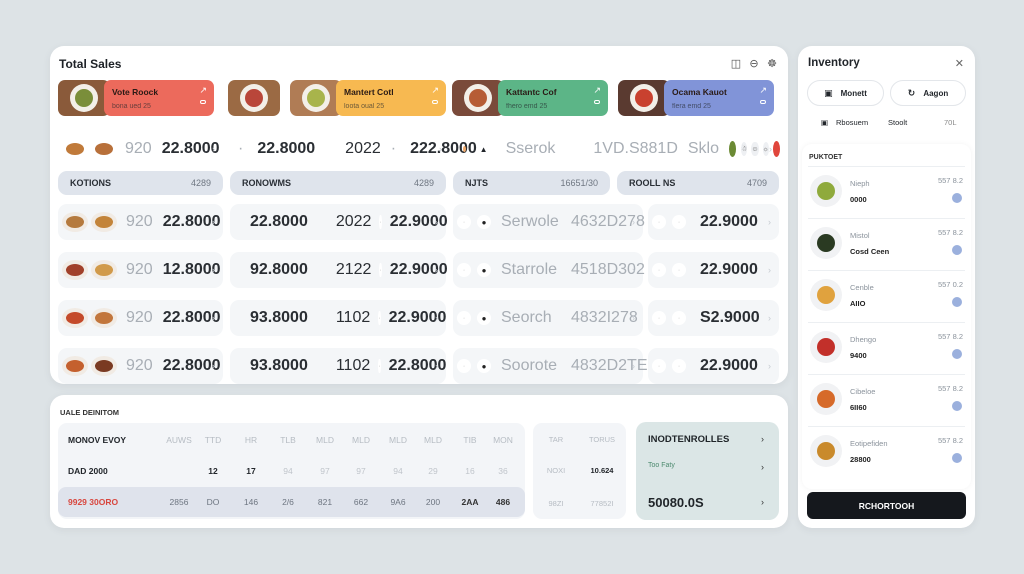  What do you see at coordinates (597, 90) in the screenshot?
I see `arrow-up-right-icon: ↗` at bounding box center [597, 90].